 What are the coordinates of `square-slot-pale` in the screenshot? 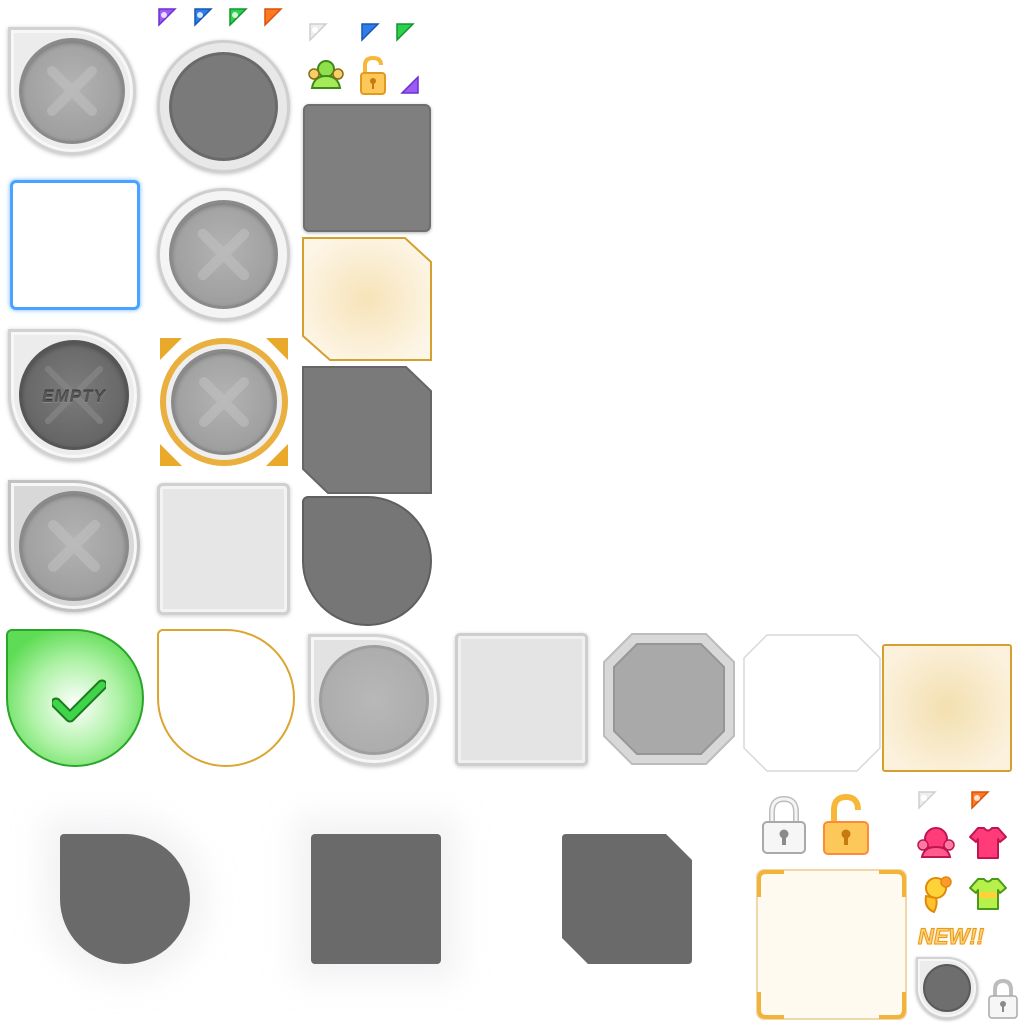 It's located at (521, 699).